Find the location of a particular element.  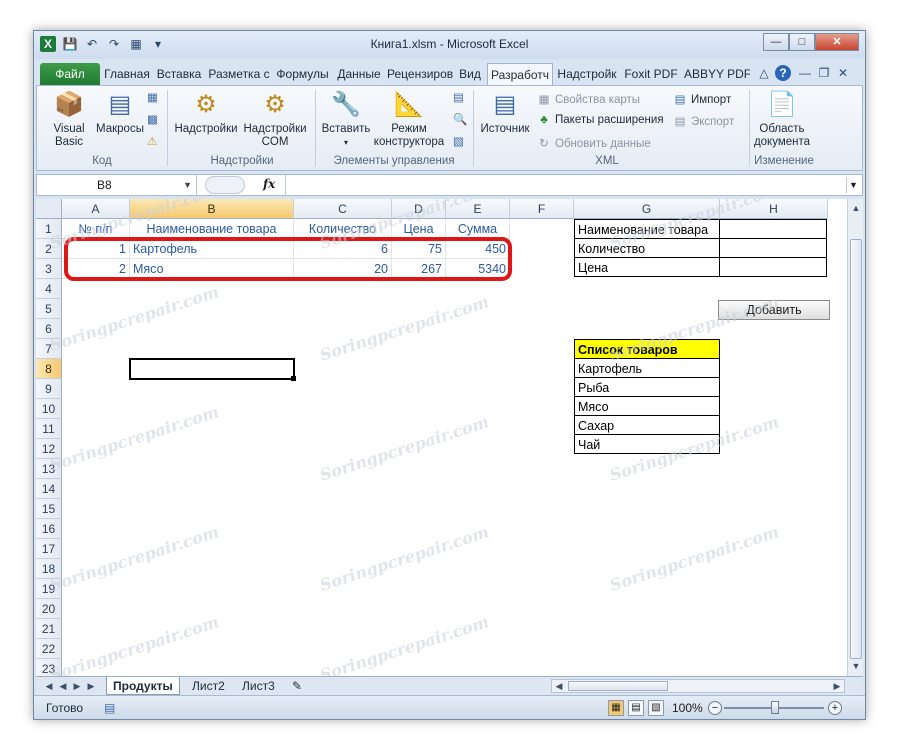

cell-b1: Наименование товара is located at coordinates (212, 229).